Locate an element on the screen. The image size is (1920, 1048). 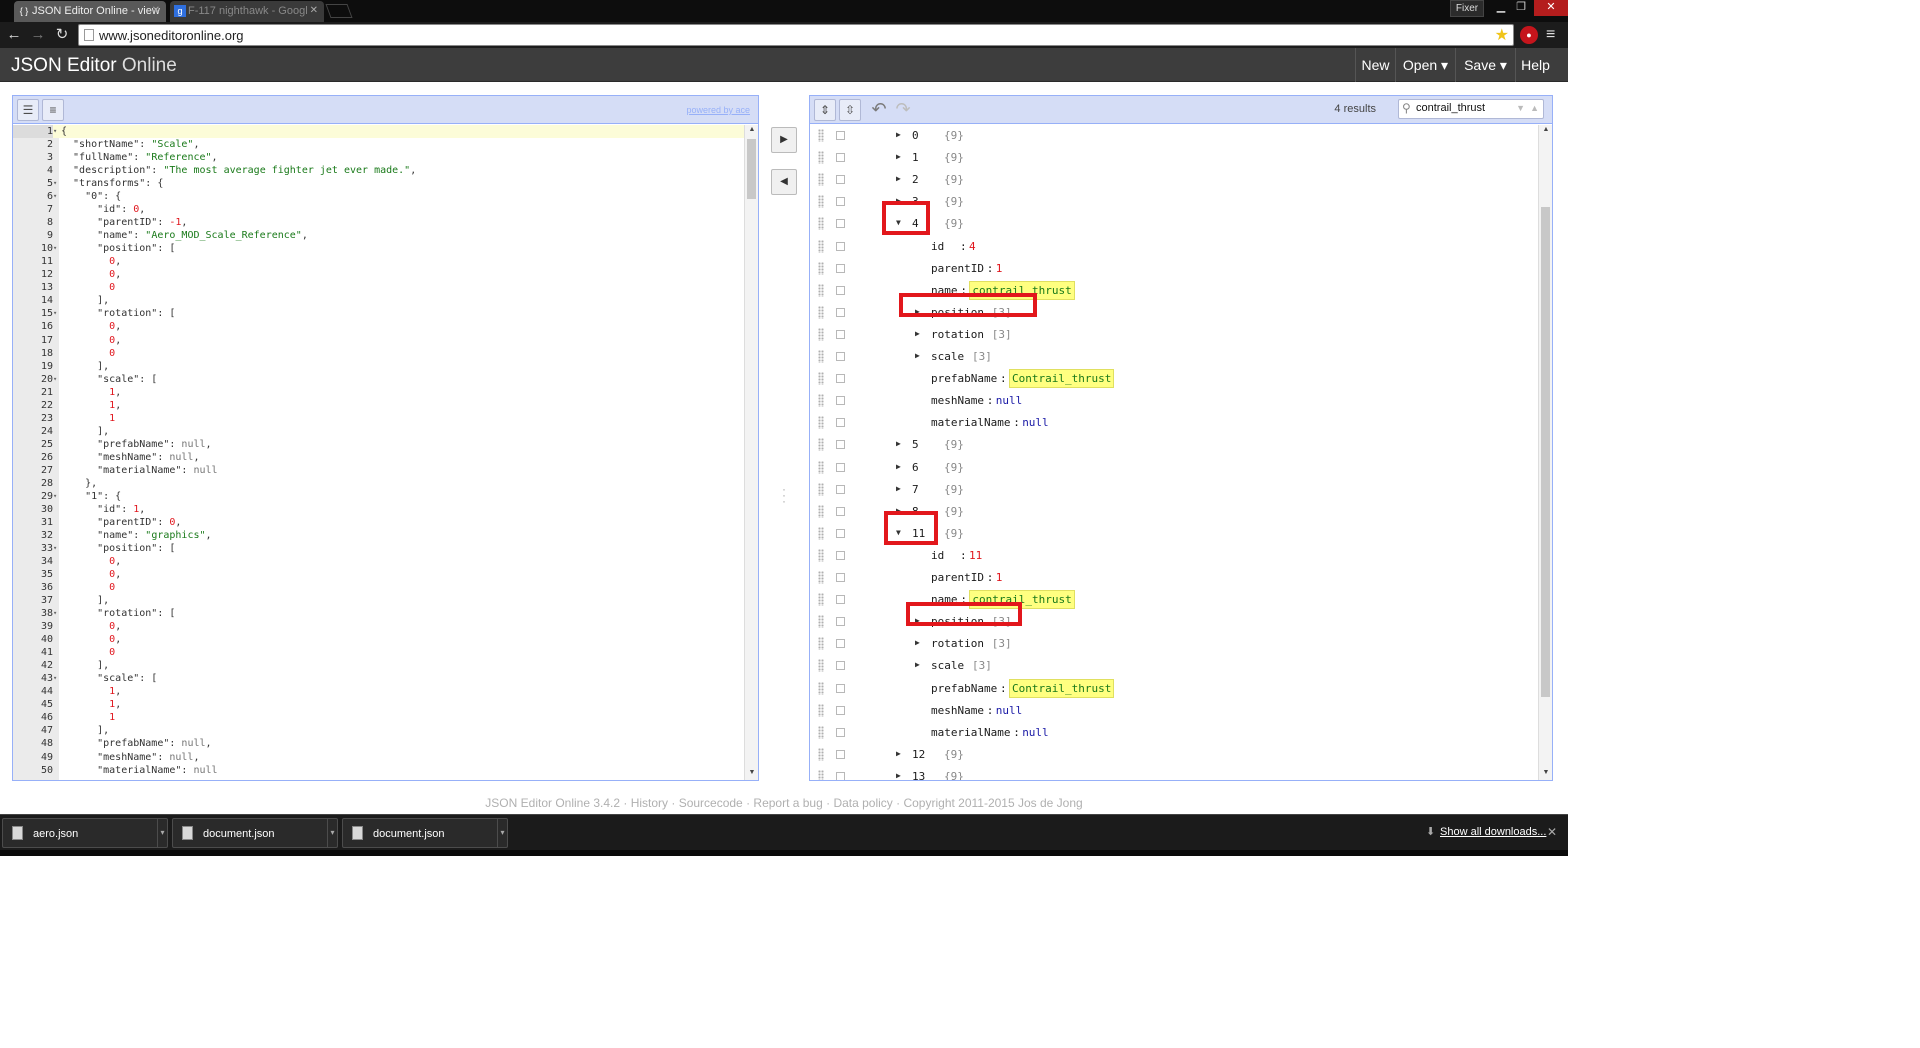
code-line: 27 "materialName": null is located at coordinates (378, 470).